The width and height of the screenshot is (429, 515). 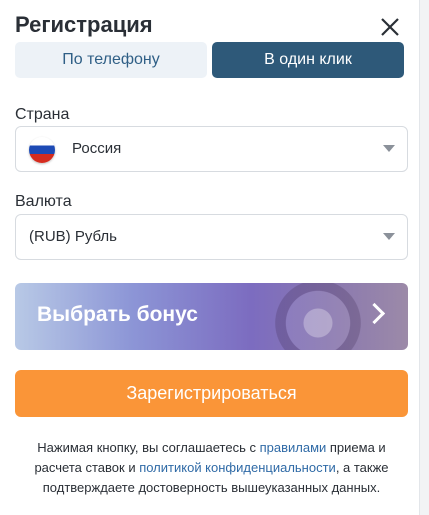 I want to click on tab-one-click: В один клик, so click(x=308, y=60).